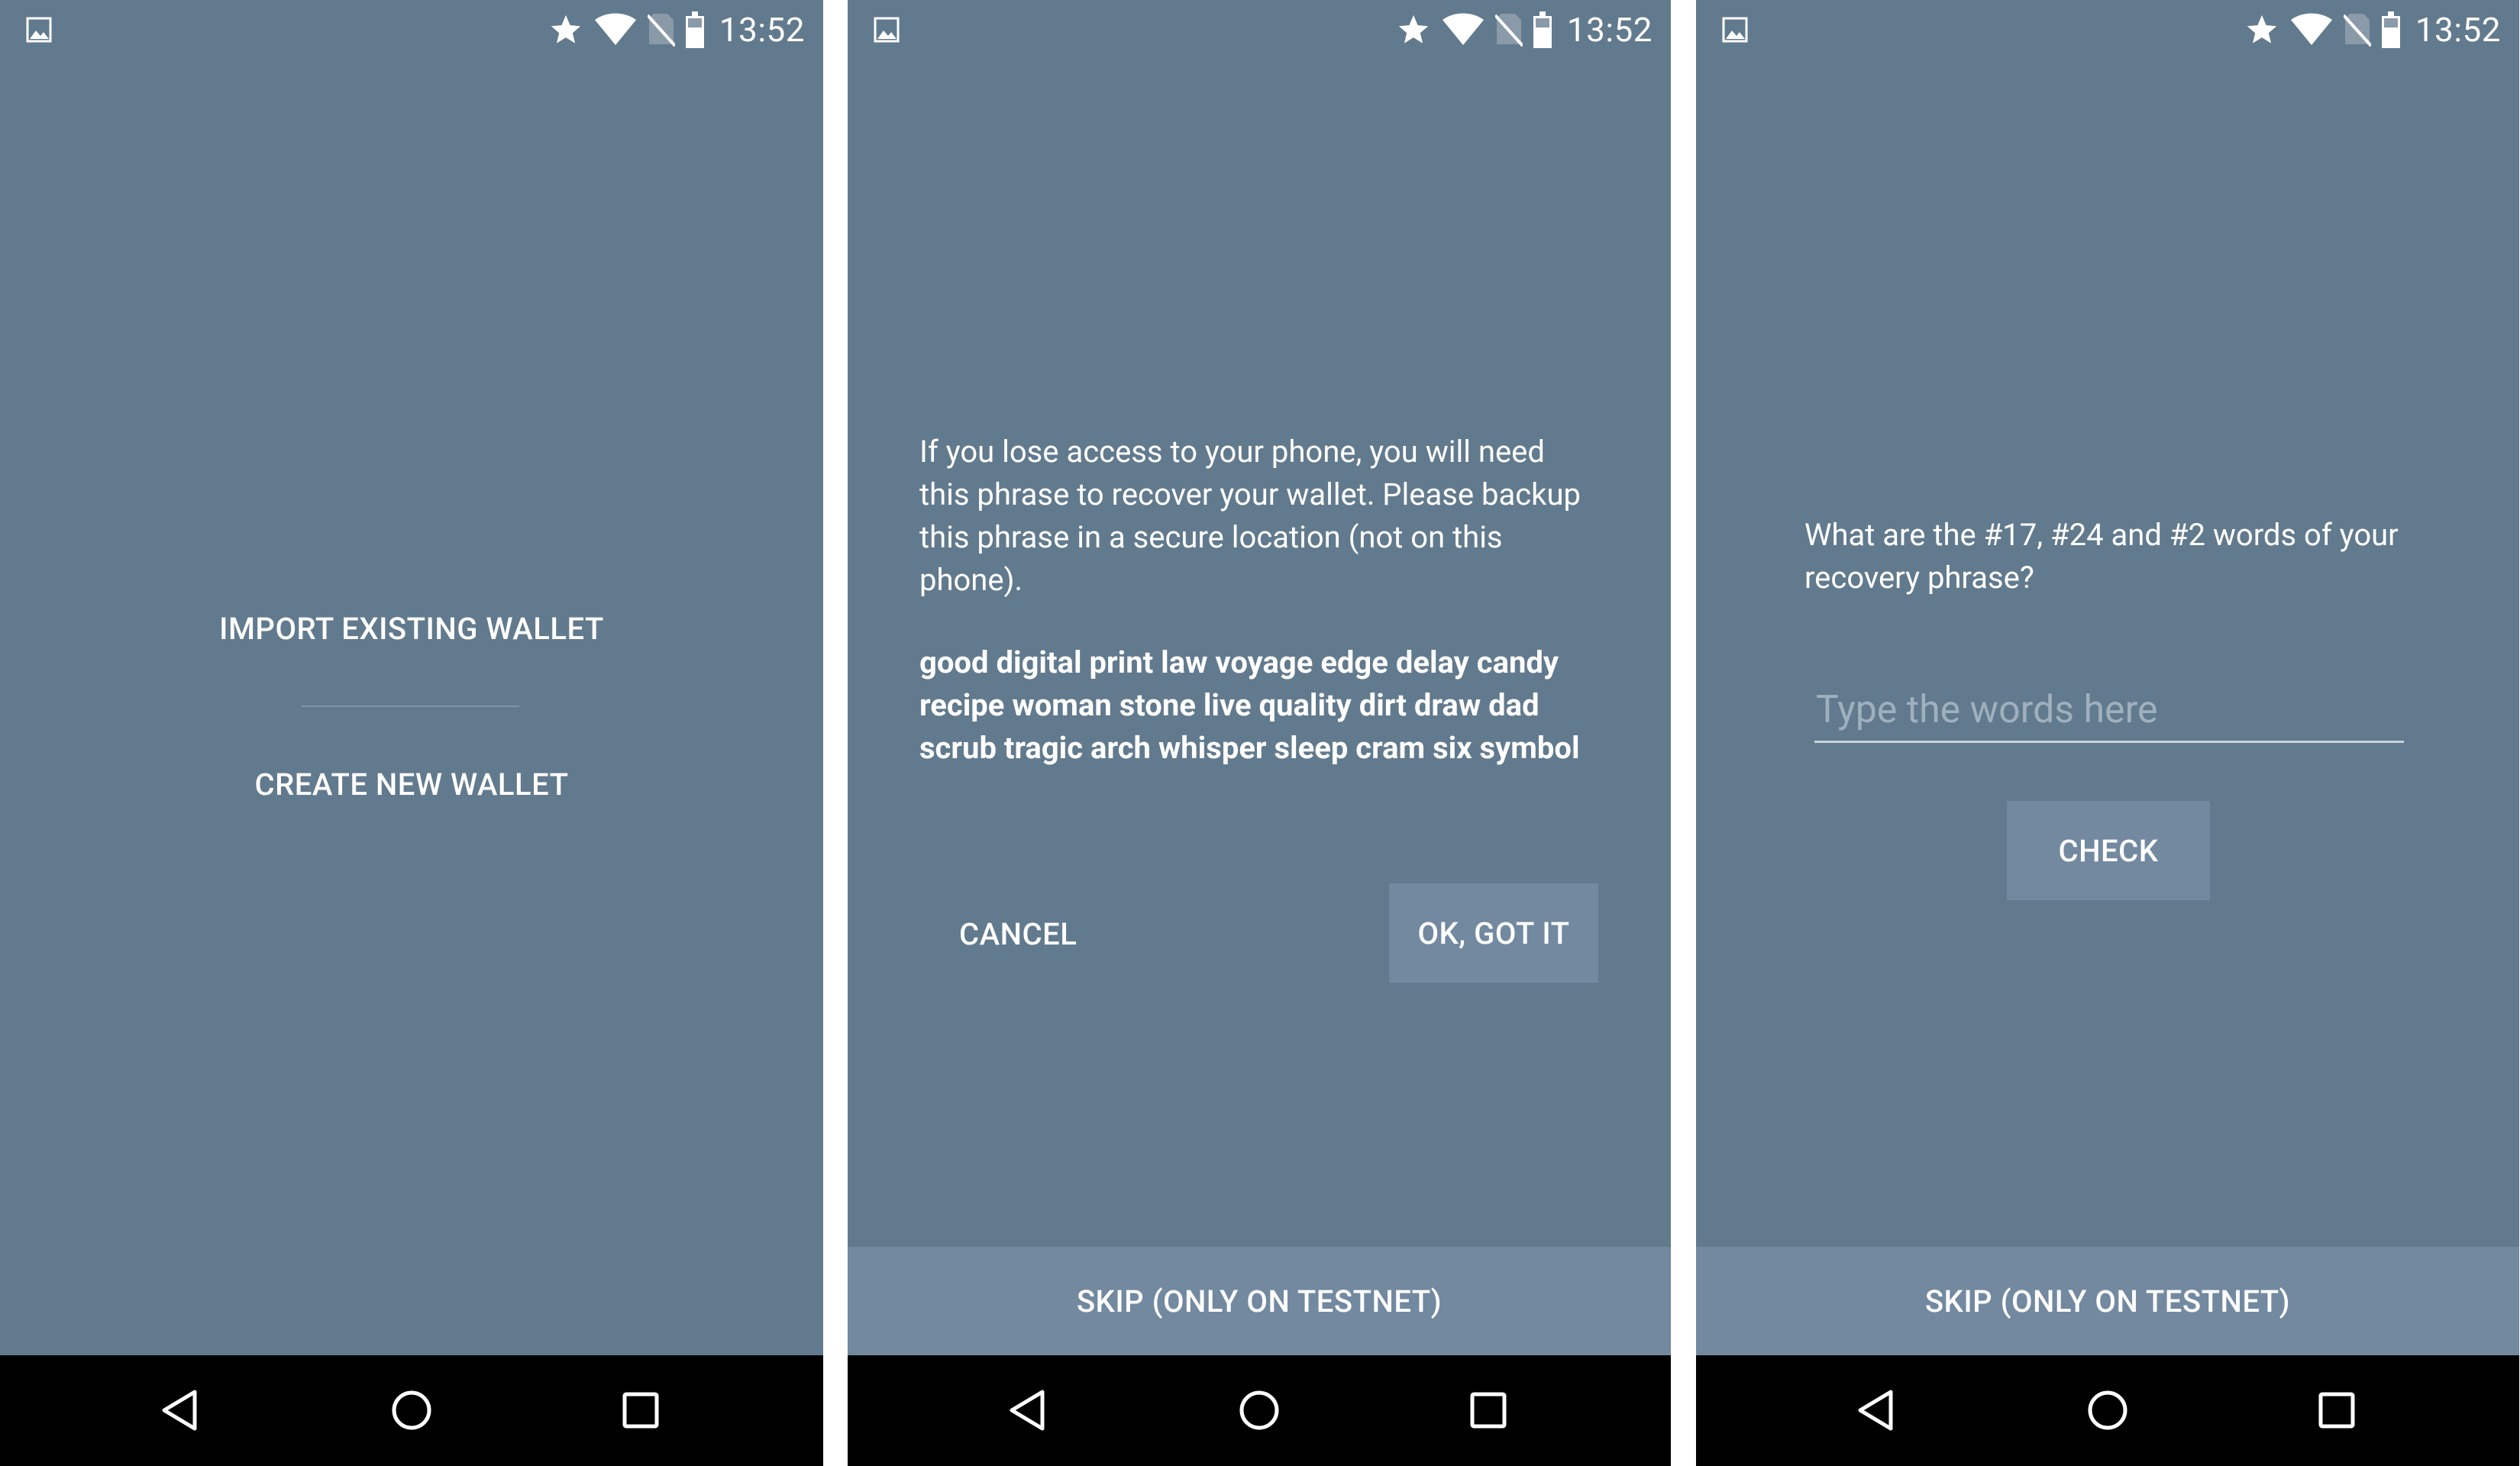 Image resolution: width=2520 pixels, height=1466 pixels. Describe the element at coordinates (1494, 933) in the screenshot. I see `ok-got-it-button: OK, GOT IT` at that location.